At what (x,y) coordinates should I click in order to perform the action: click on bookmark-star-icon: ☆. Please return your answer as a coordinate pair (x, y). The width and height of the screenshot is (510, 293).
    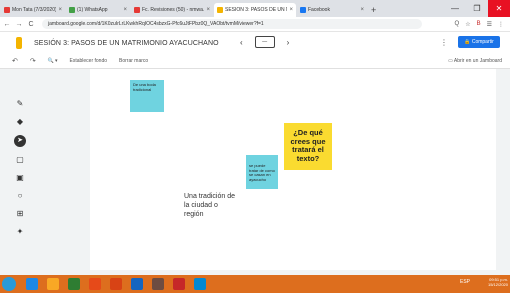
    Looking at the image, I should click on (467, 24).